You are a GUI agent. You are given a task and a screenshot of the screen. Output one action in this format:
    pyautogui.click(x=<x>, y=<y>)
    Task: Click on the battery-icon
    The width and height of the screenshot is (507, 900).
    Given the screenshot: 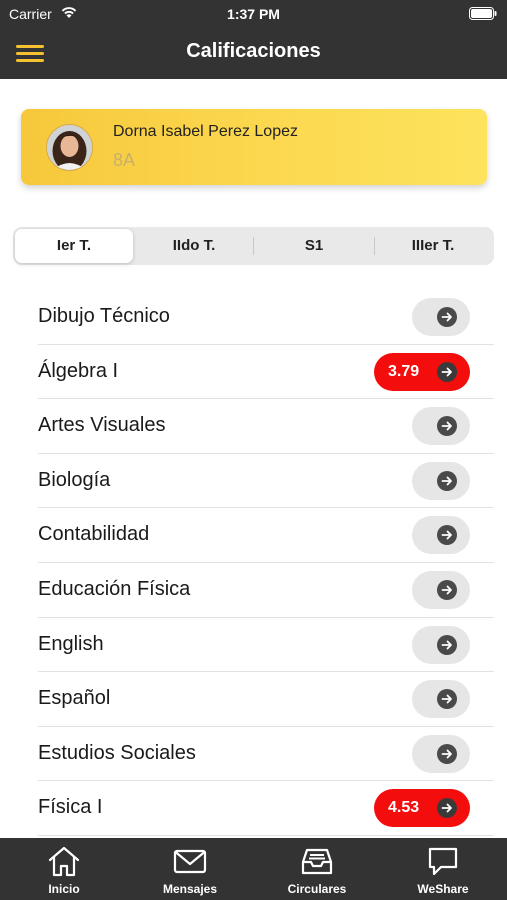 What is the action you would take?
    pyautogui.click(x=483, y=15)
    